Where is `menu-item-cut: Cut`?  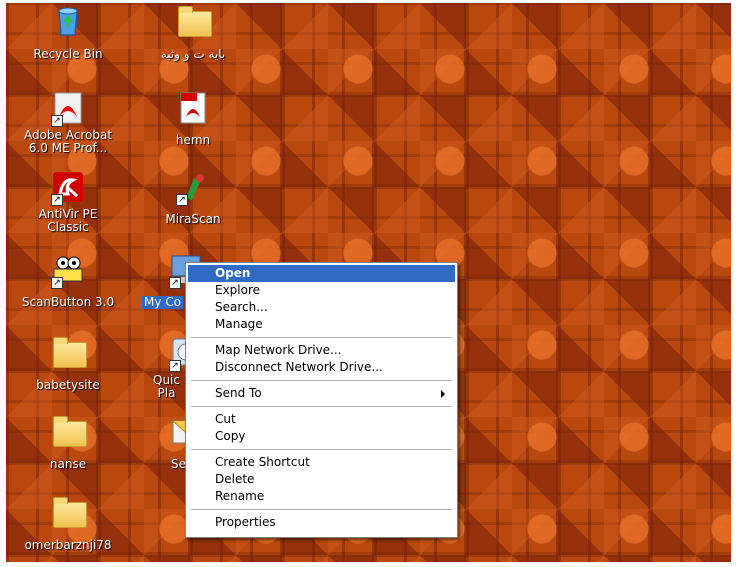
menu-item-cut: Cut is located at coordinates (321, 419).